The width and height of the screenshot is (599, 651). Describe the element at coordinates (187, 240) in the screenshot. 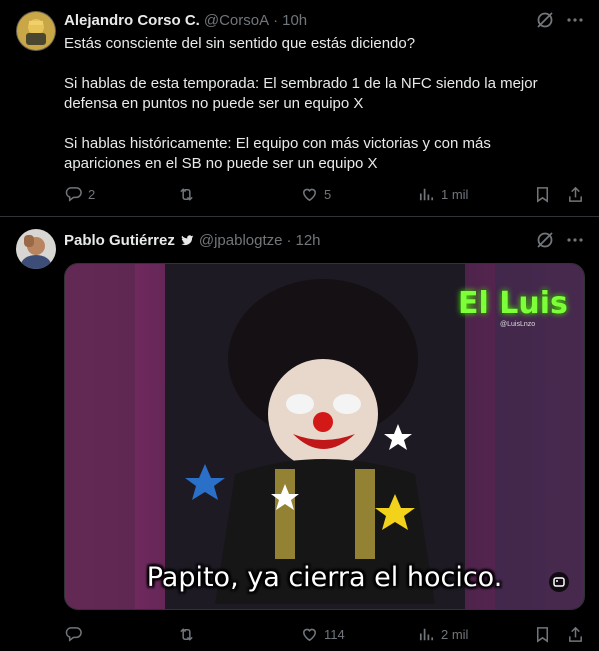

I see `twitter-bird-icon` at that location.